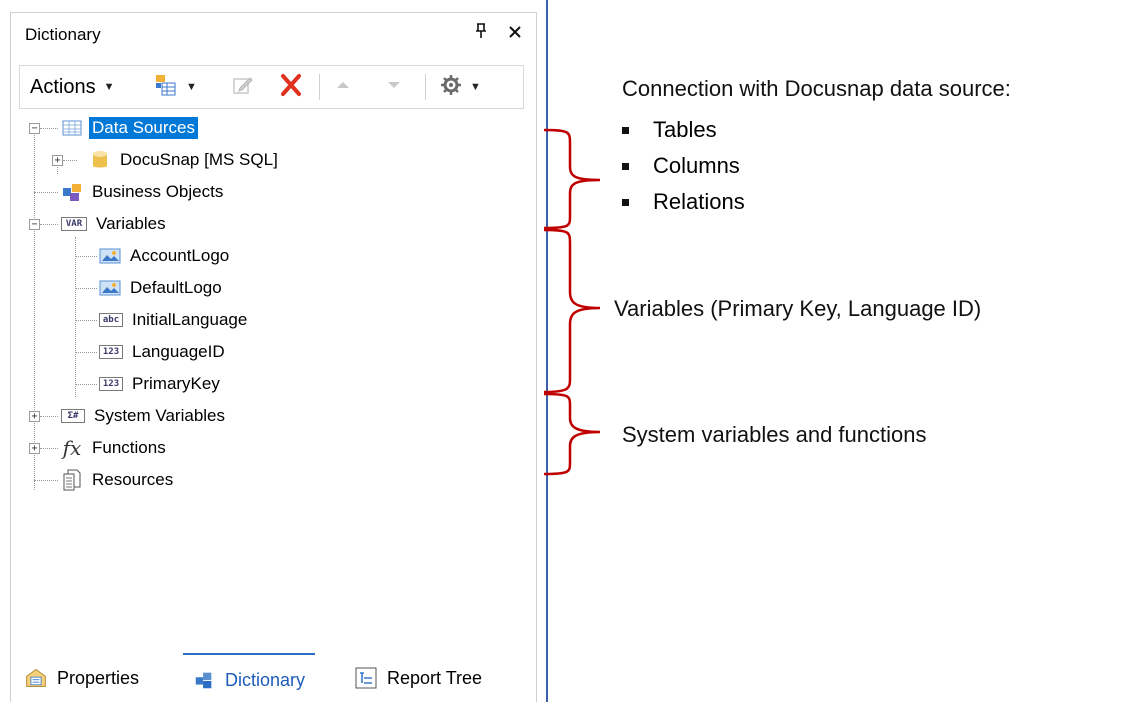 The width and height of the screenshot is (1147, 705). Describe the element at coordinates (273, 35) in the screenshot. I see `panel-title-bar: Dictionary` at that location.